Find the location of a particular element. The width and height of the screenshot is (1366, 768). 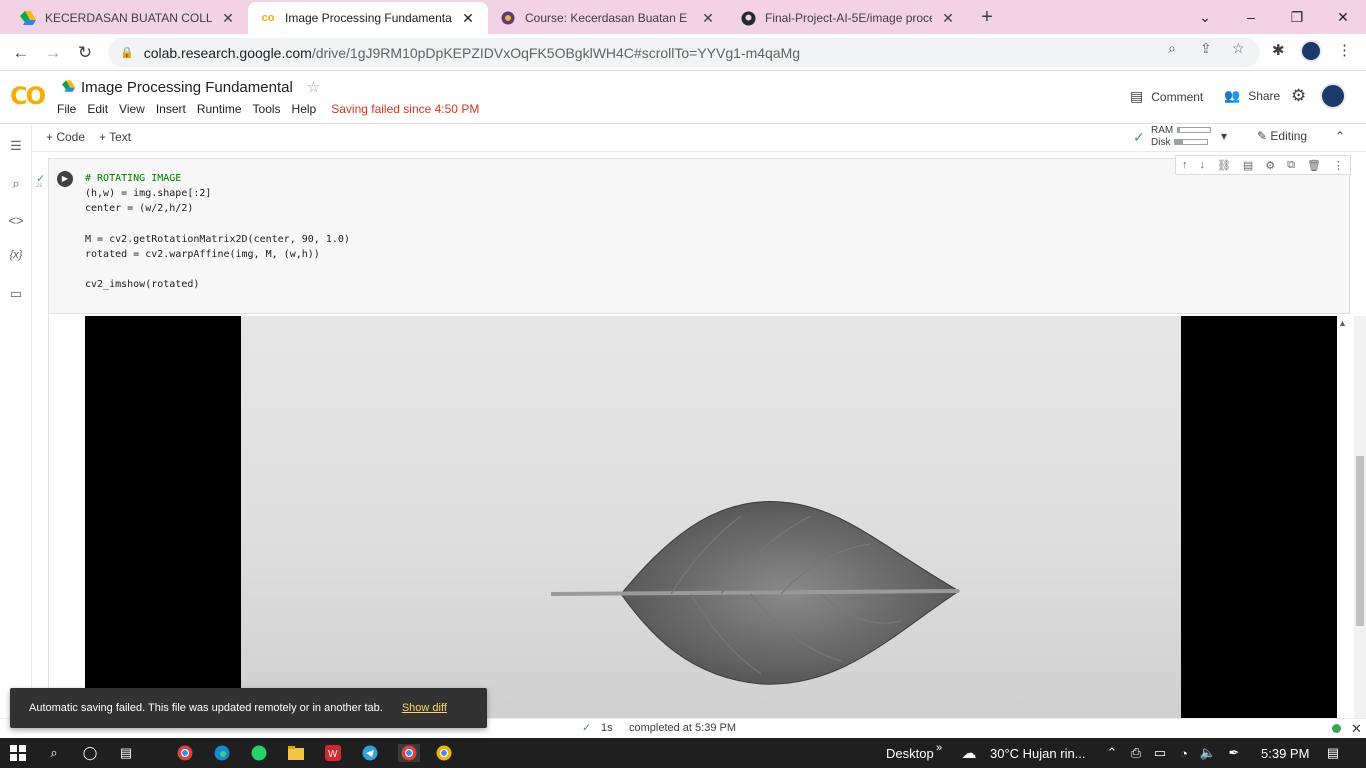

close-window-button: ✕ is located at coordinates (1343, 17).